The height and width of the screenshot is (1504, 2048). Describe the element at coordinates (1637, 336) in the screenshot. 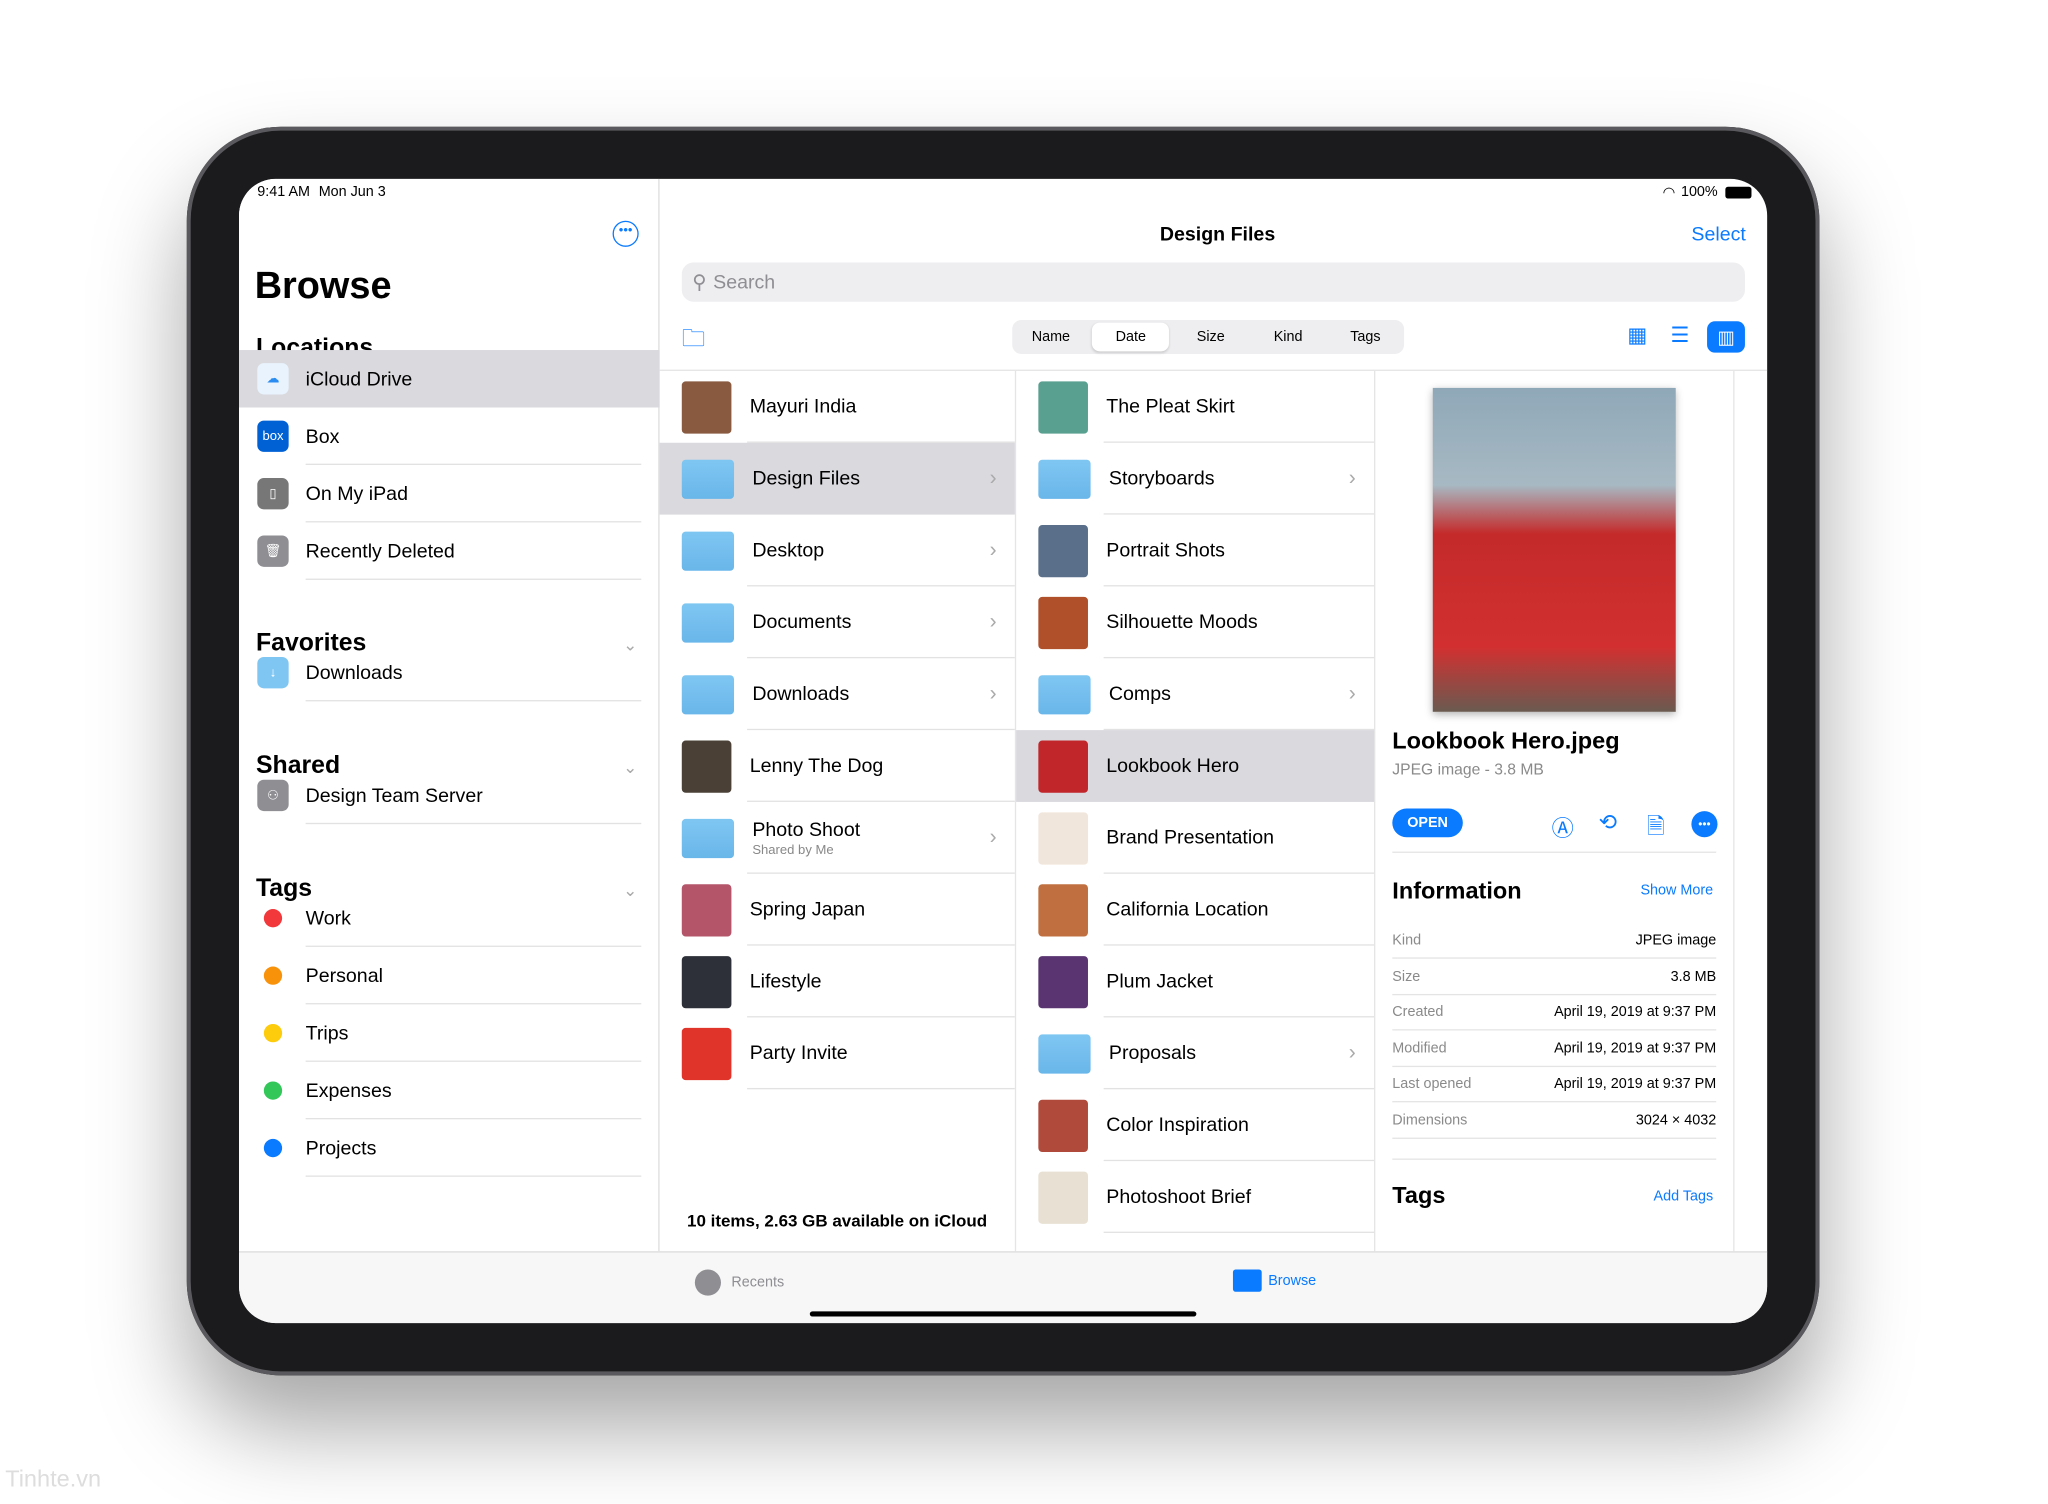

I see `grid-view-icon: ▦` at that location.